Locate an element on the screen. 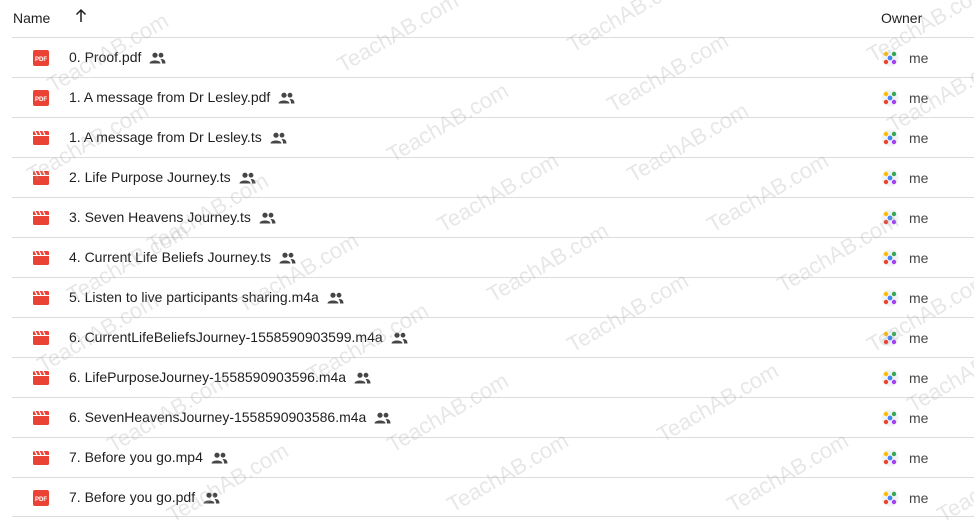  file-name-cell: 7. Before you go.pdf is located at coordinates (144, 497).